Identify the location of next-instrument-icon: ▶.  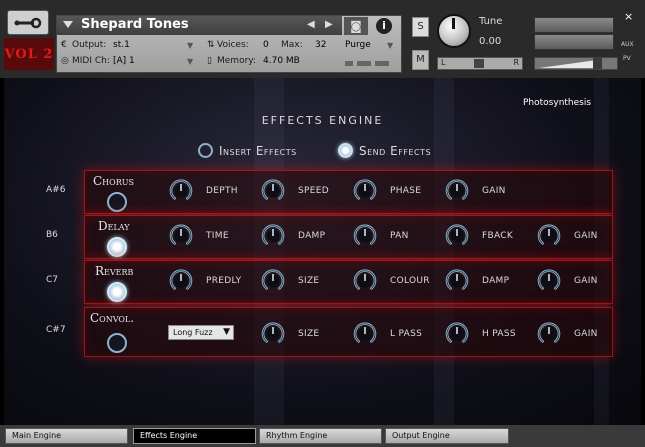
(329, 24).